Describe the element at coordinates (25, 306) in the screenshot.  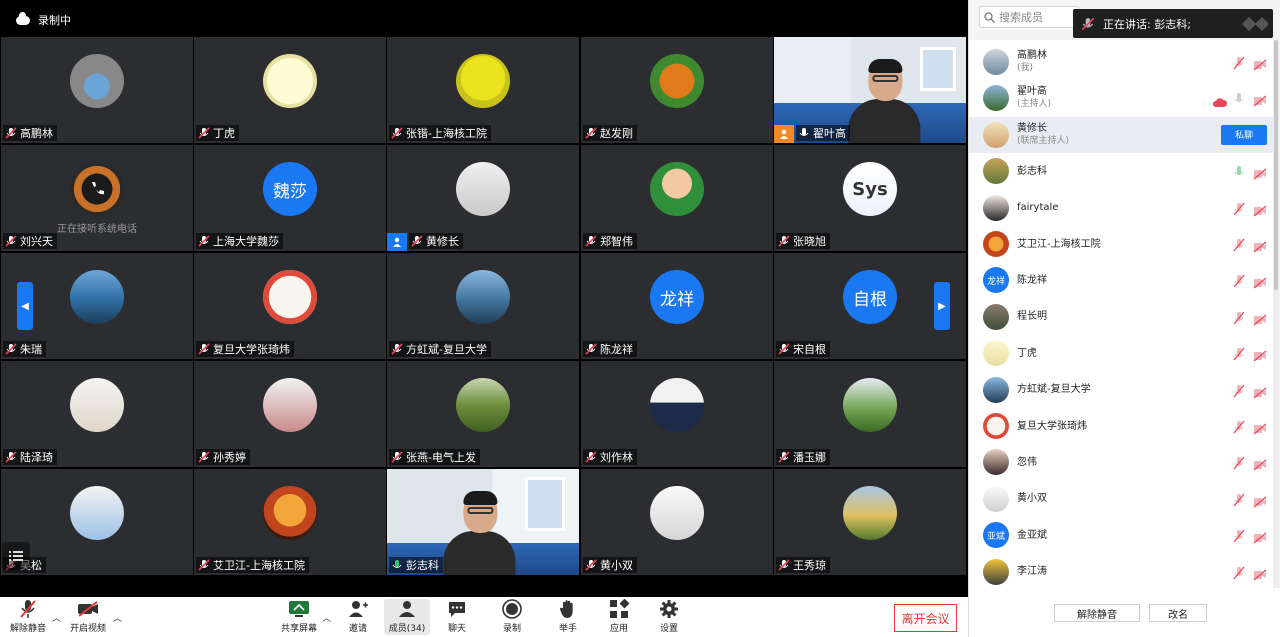
I see `previous-page-button: ◀` at that location.